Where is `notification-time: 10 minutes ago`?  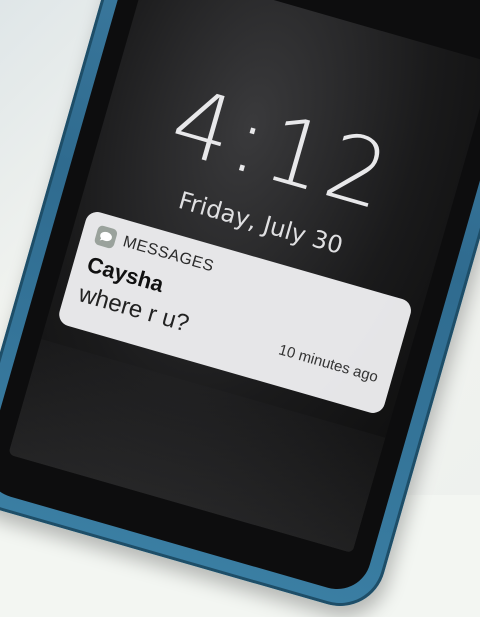
notification-time: 10 minutes ago is located at coordinates (328, 363).